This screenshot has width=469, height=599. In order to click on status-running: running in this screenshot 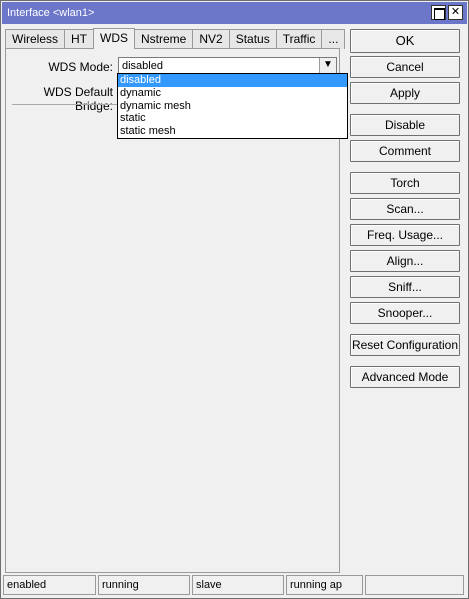, I will do `click(144, 585)`.